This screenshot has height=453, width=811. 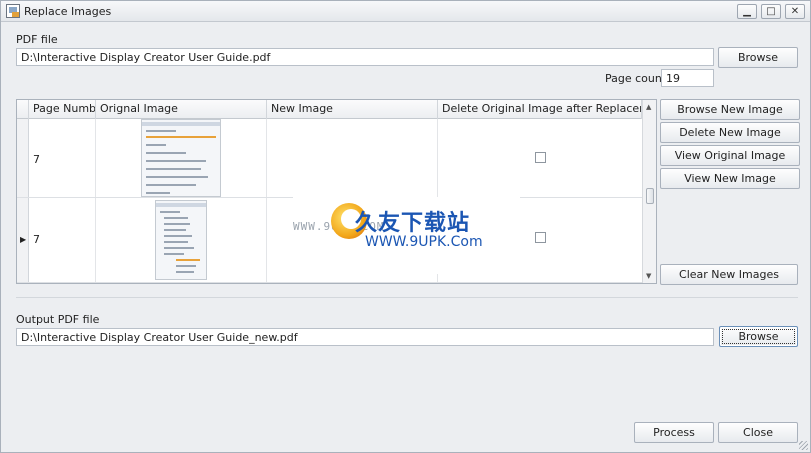 What do you see at coordinates (650, 196) in the screenshot?
I see `scrollbar-thumb` at bounding box center [650, 196].